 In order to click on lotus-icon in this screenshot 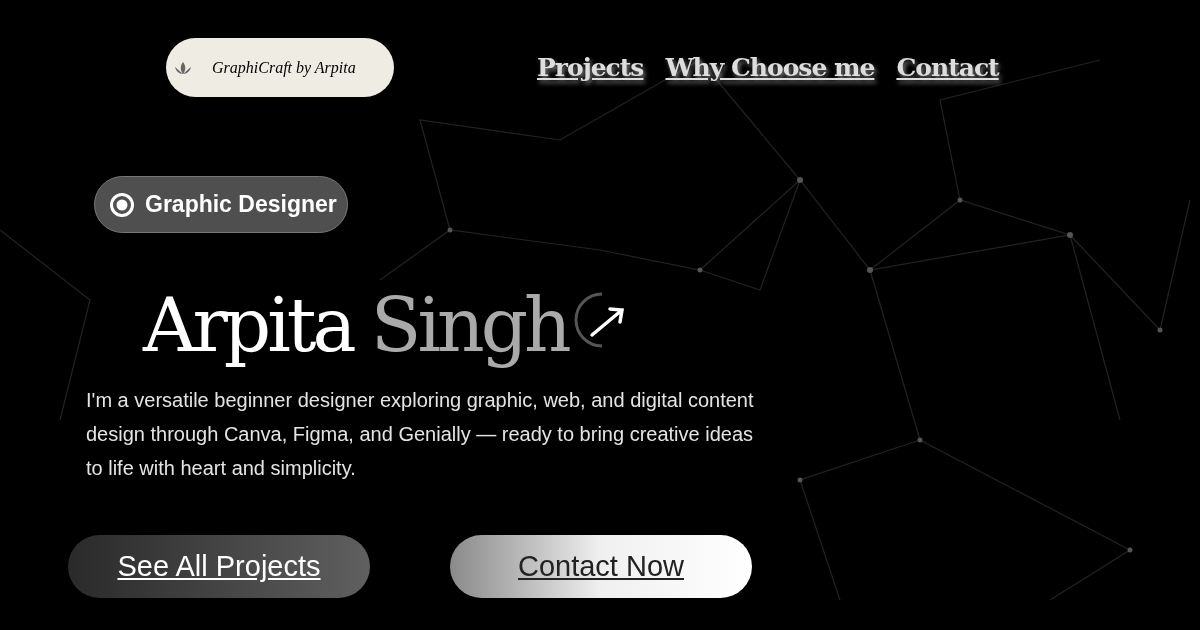, I will do `click(183, 67)`.